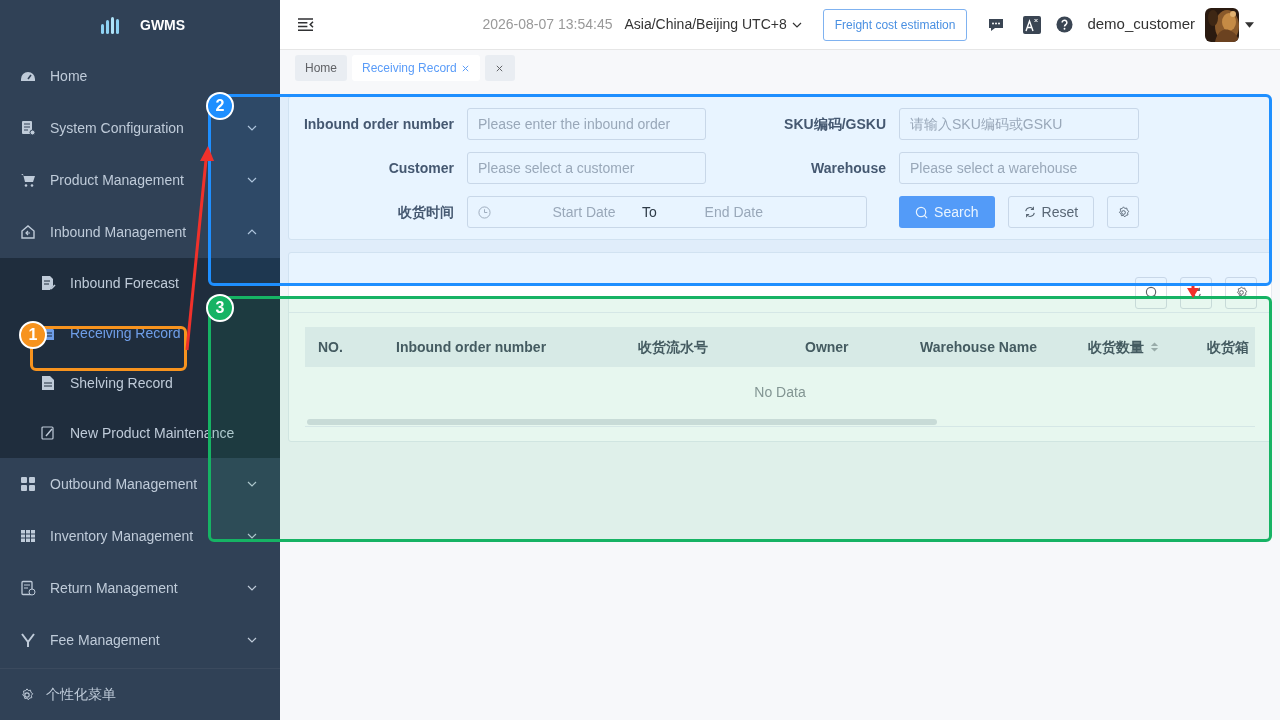  What do you see at coordinates (979, 347) in the screenshot?
I see `column-header: Warehouse Name` at bounding box center [979, 347].